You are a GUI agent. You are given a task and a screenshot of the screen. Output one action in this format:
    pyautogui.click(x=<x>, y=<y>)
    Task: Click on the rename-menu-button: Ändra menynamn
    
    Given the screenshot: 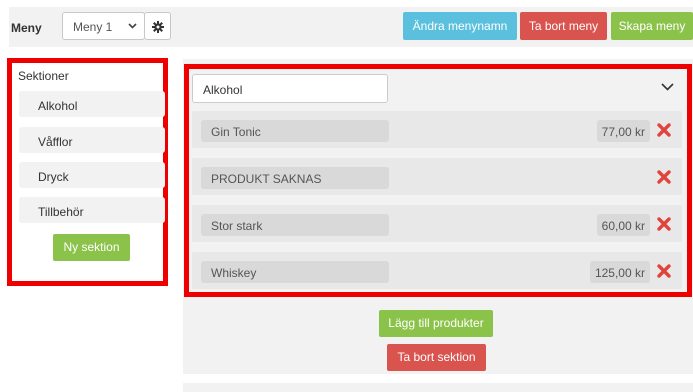 What is the action you would take?
    pyautogui.click(x=460, y=26)
    